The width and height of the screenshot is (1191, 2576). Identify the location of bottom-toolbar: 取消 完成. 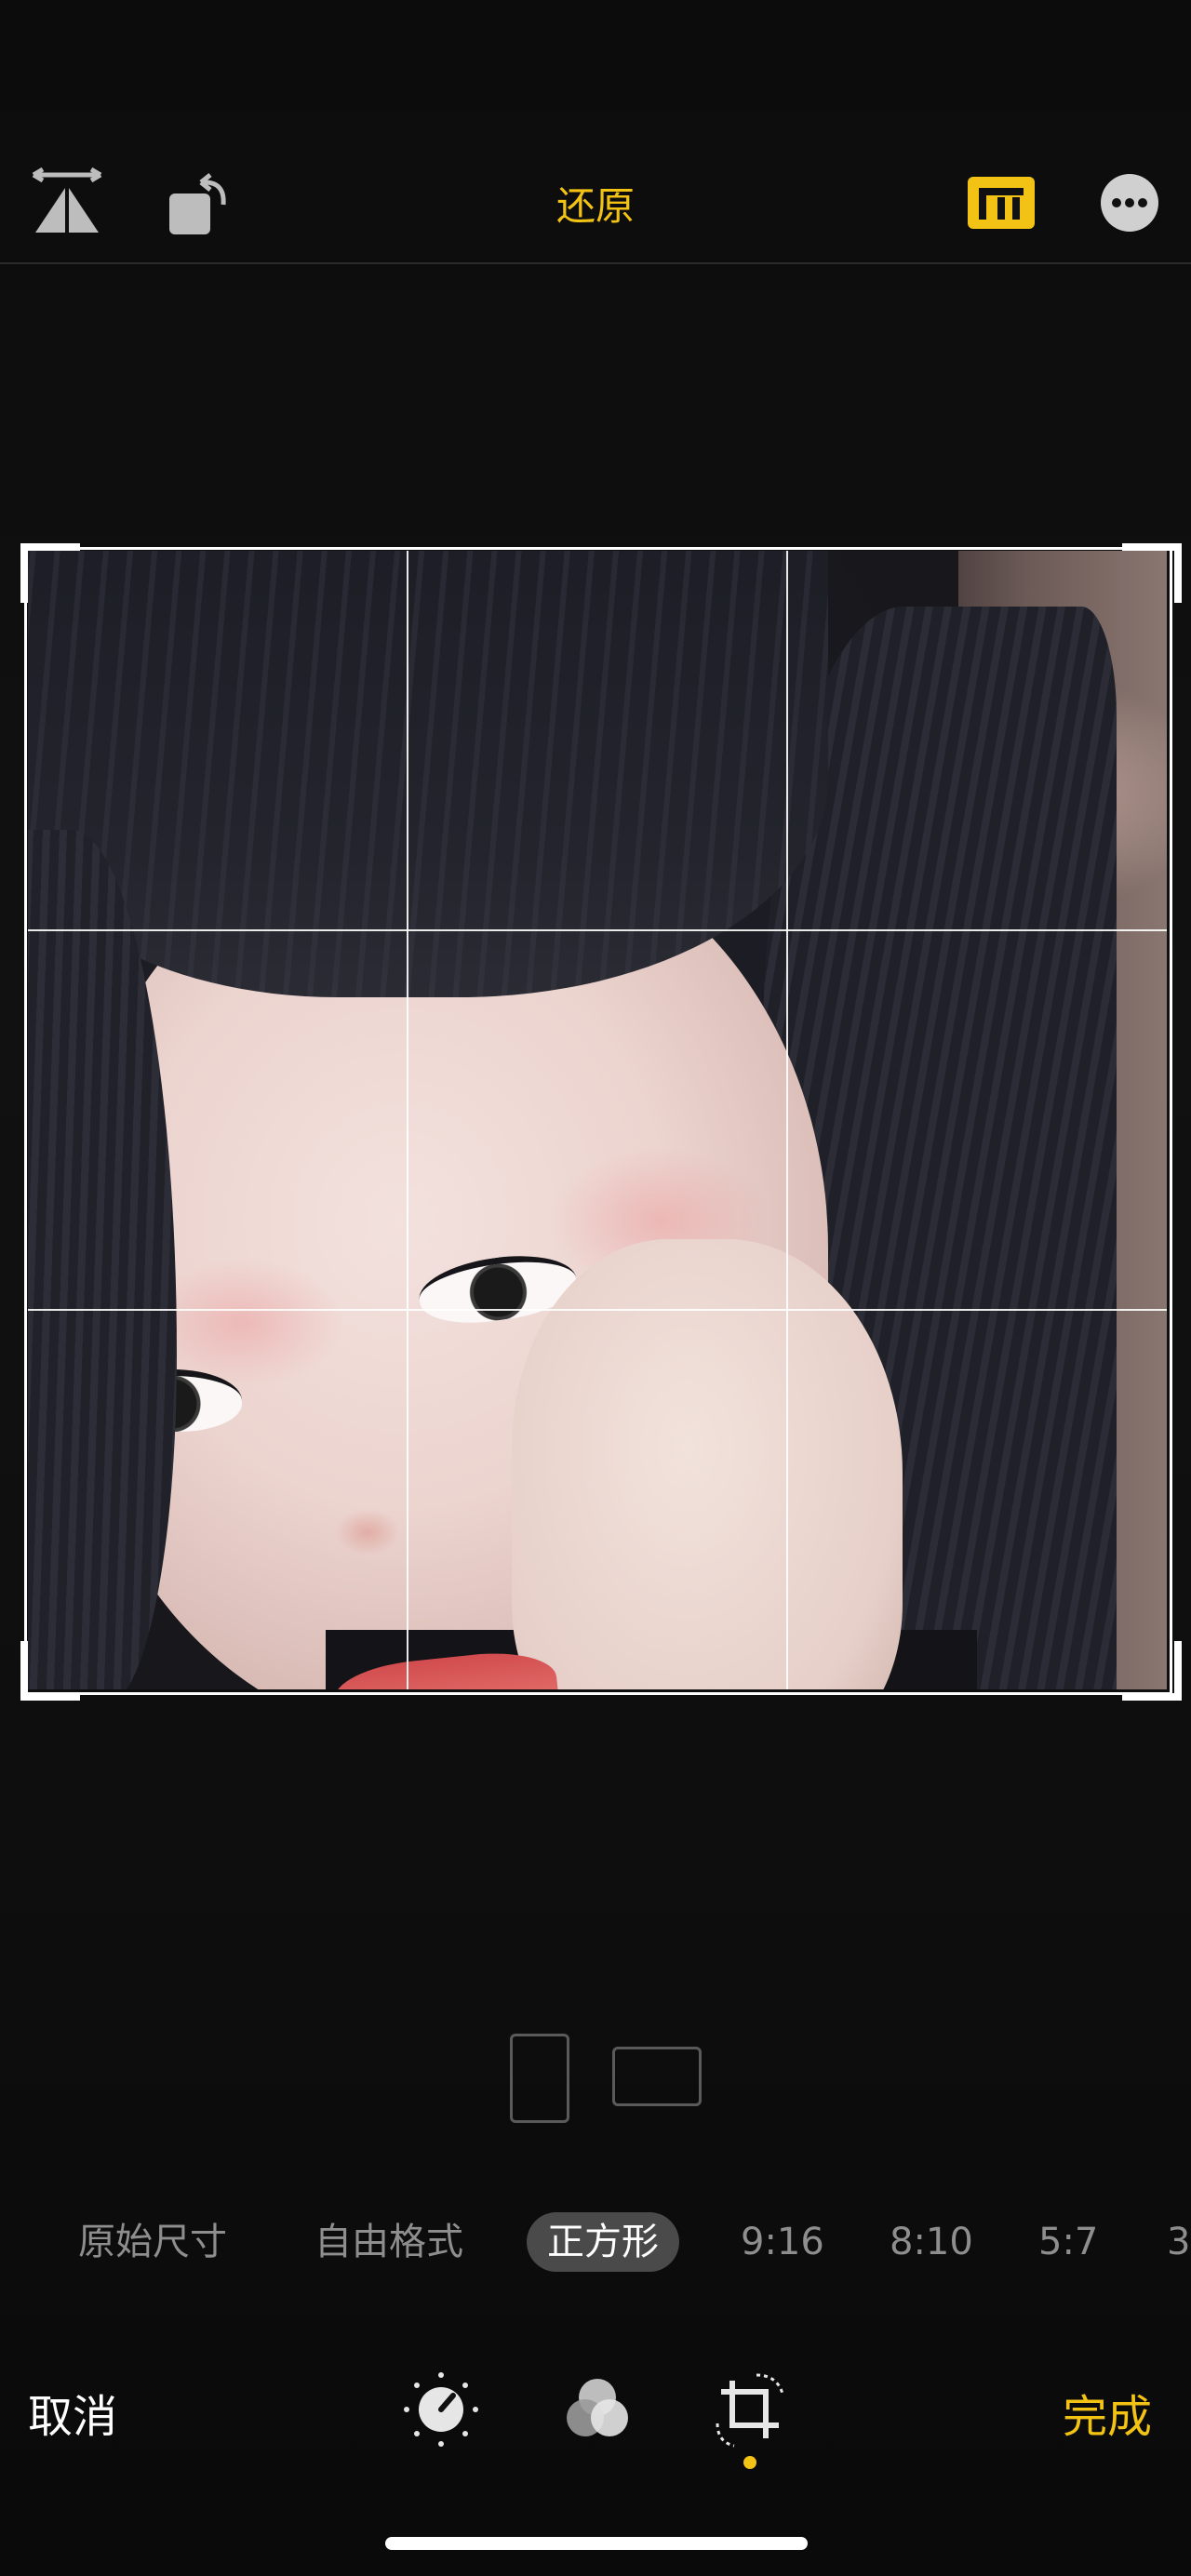
(595, 2416).